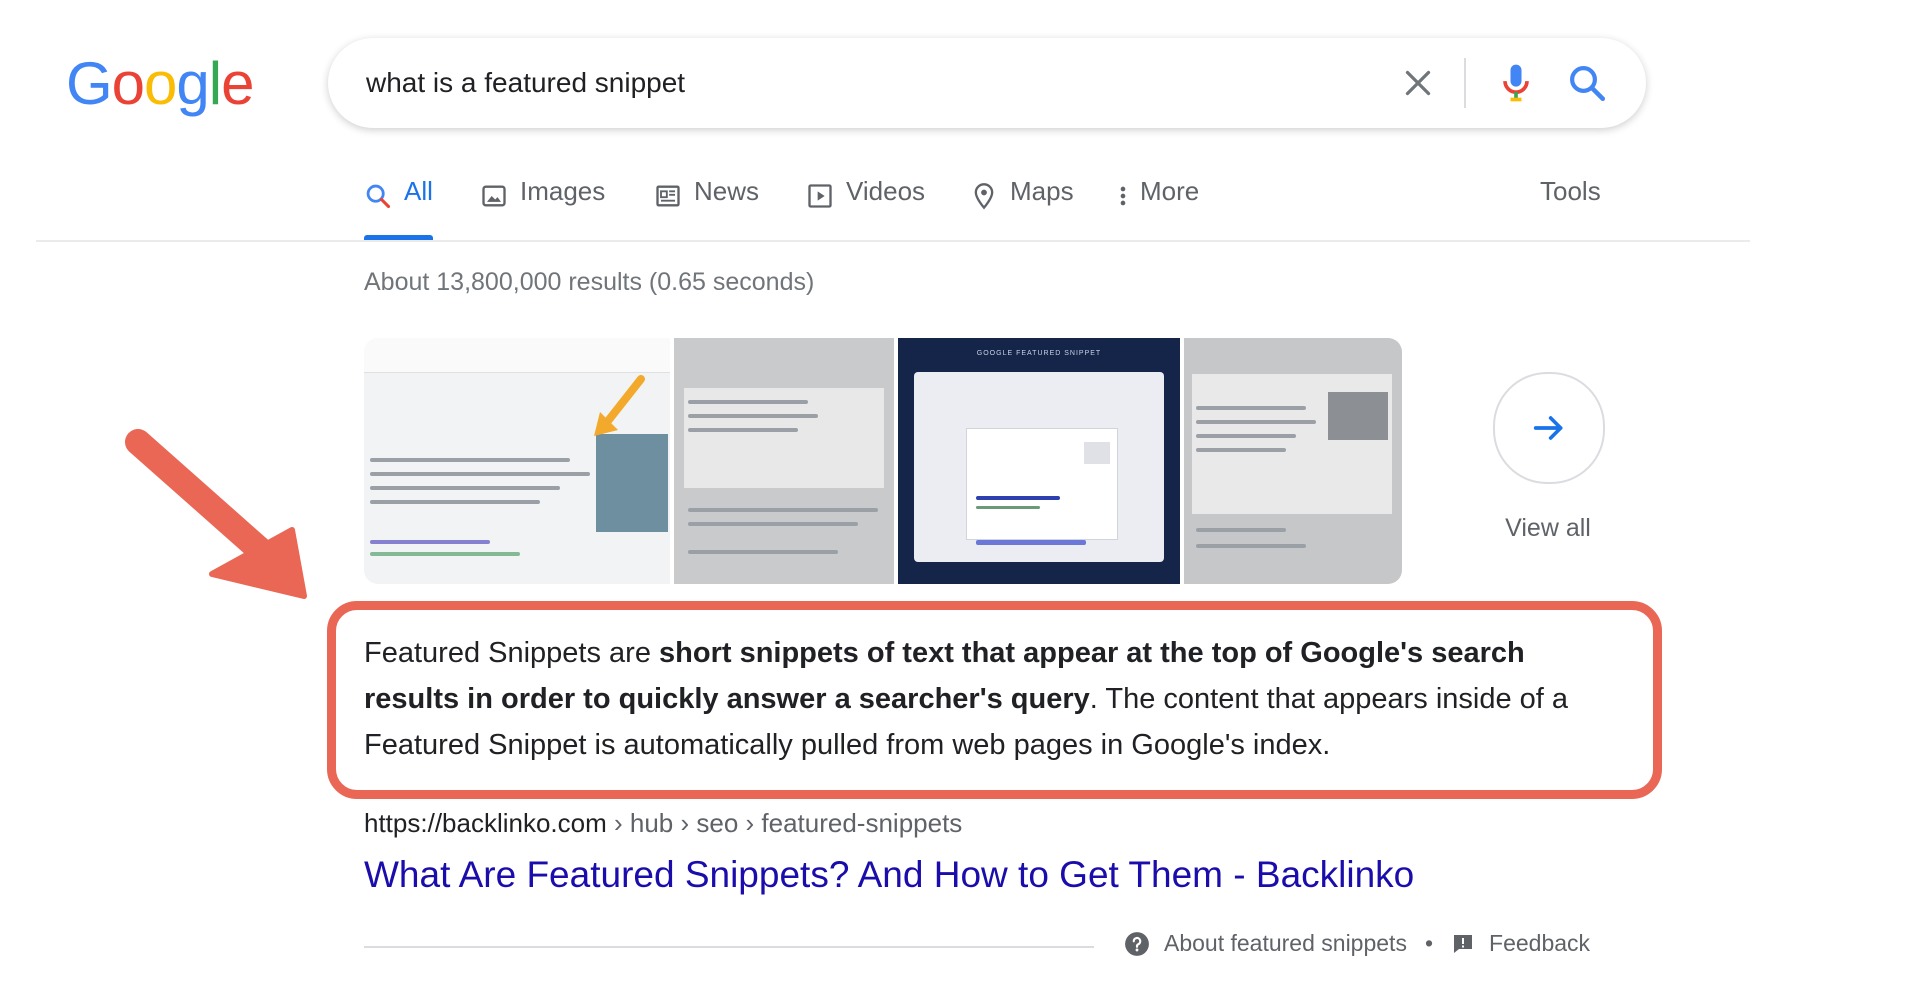  I want to click on tab-images: Images, so click(542, 208).